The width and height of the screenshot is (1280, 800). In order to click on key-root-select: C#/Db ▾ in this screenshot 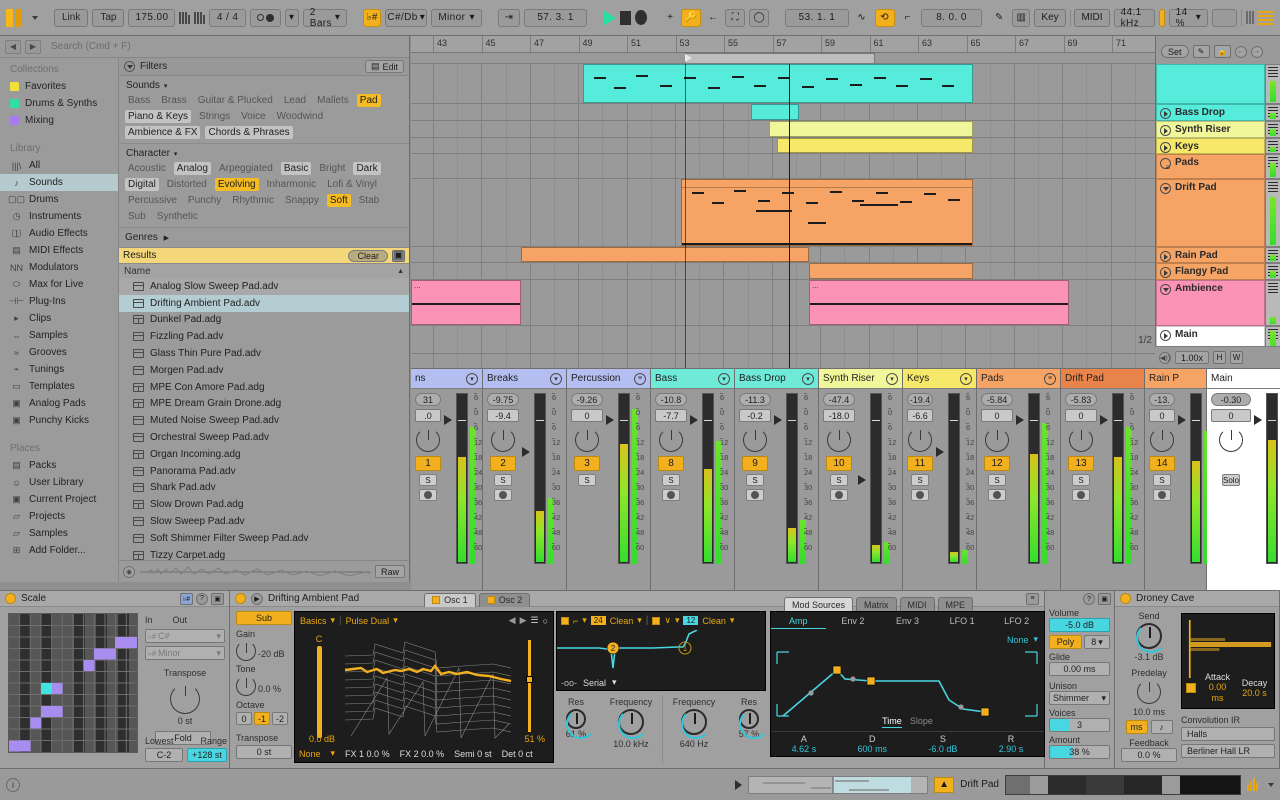, I will do `click(406, 17)`.